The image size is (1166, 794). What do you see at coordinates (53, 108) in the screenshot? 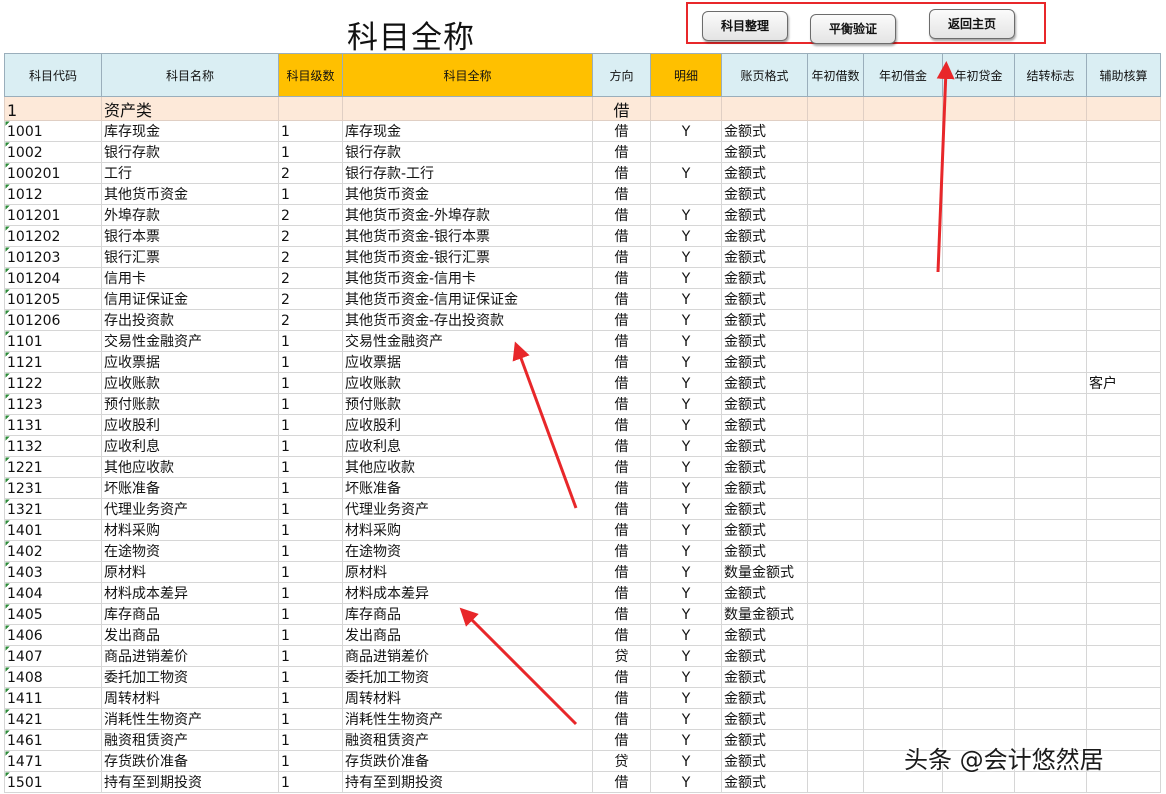
I see `cell-code: 1` at bounding box center [53, 108].